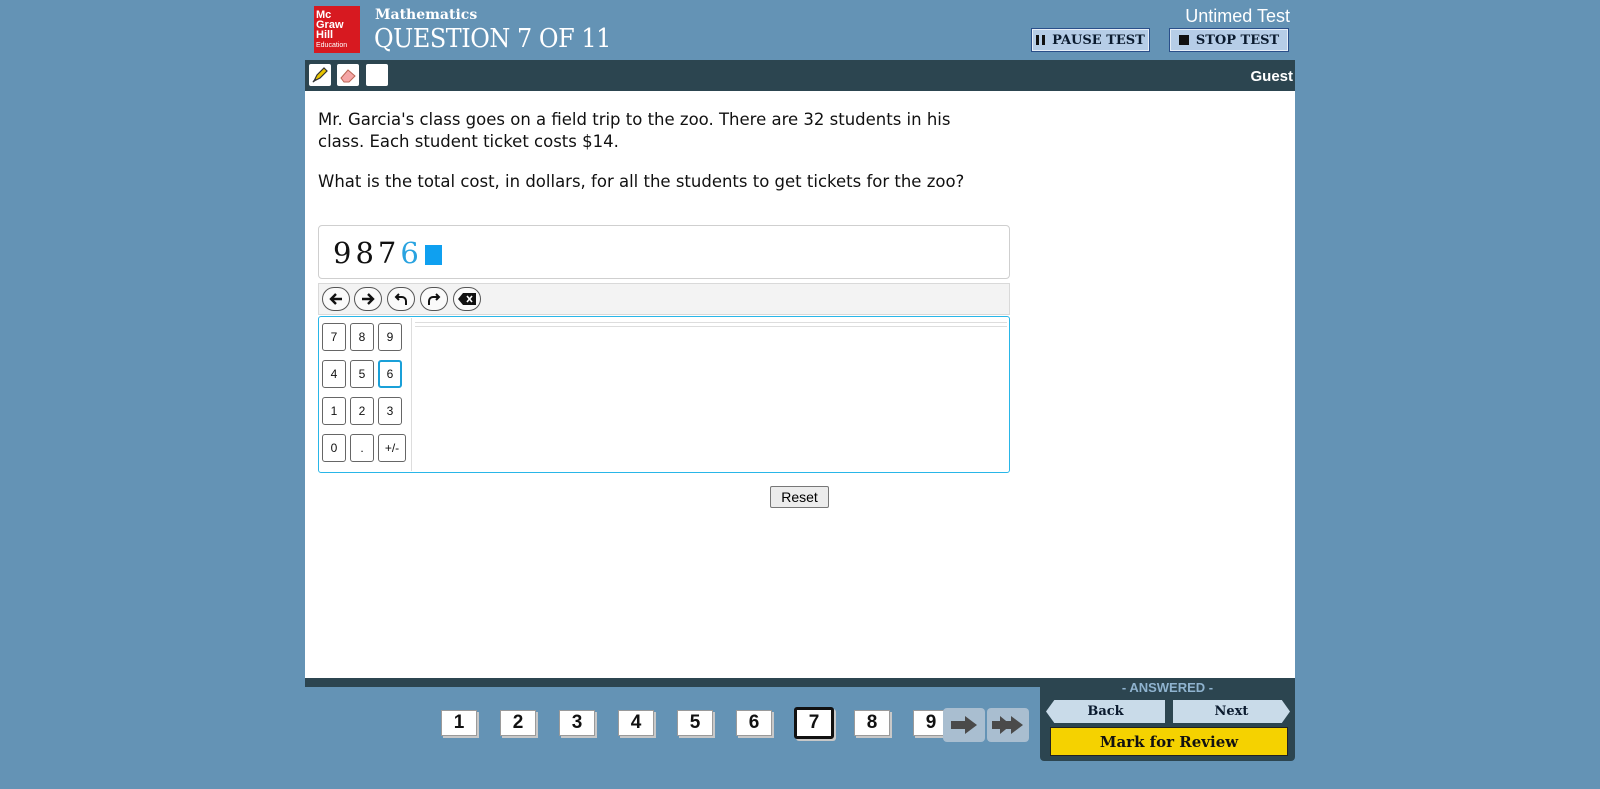 The image size is (1600, 789). I want to click on keypad-key-0: 0, so click(334, 448).